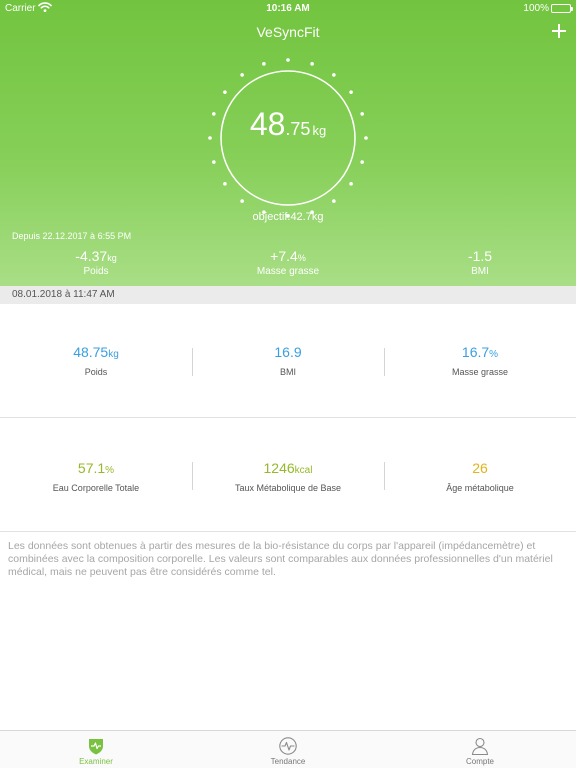 This screenshot has height=768, width=576. I want to click on delta-fat: +7.4% Masse grasse, so click(288, 263).